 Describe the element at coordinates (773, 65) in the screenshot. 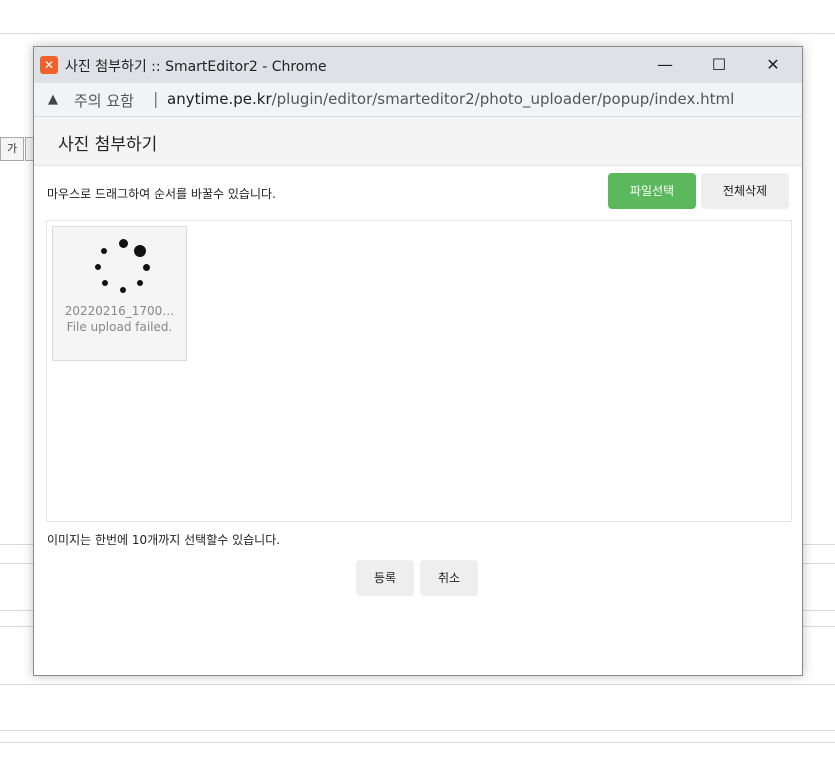

I see `close-button: ✕` at that location.